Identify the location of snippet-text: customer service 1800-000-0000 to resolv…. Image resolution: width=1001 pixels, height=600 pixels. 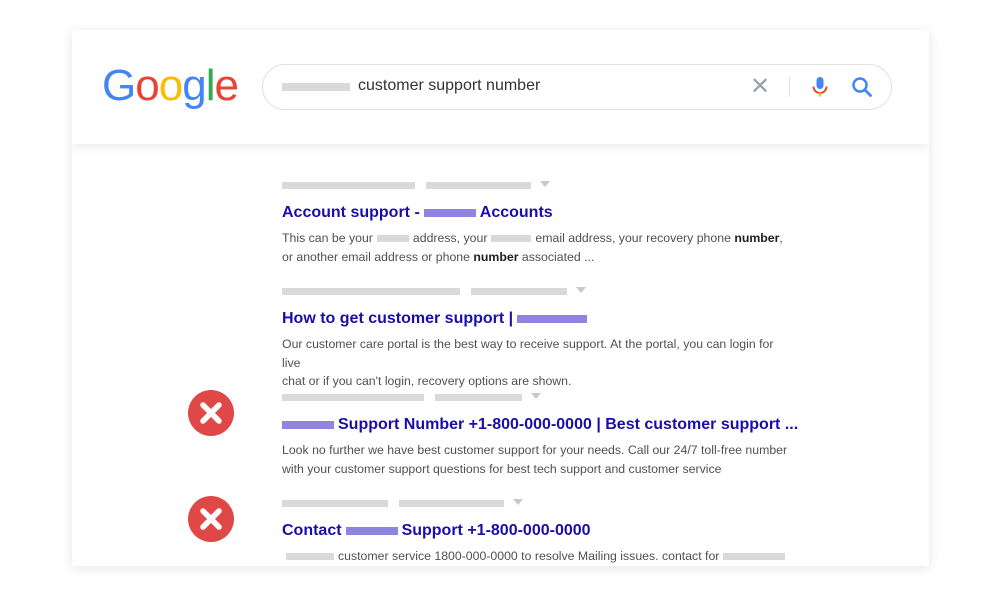
(529, 556).